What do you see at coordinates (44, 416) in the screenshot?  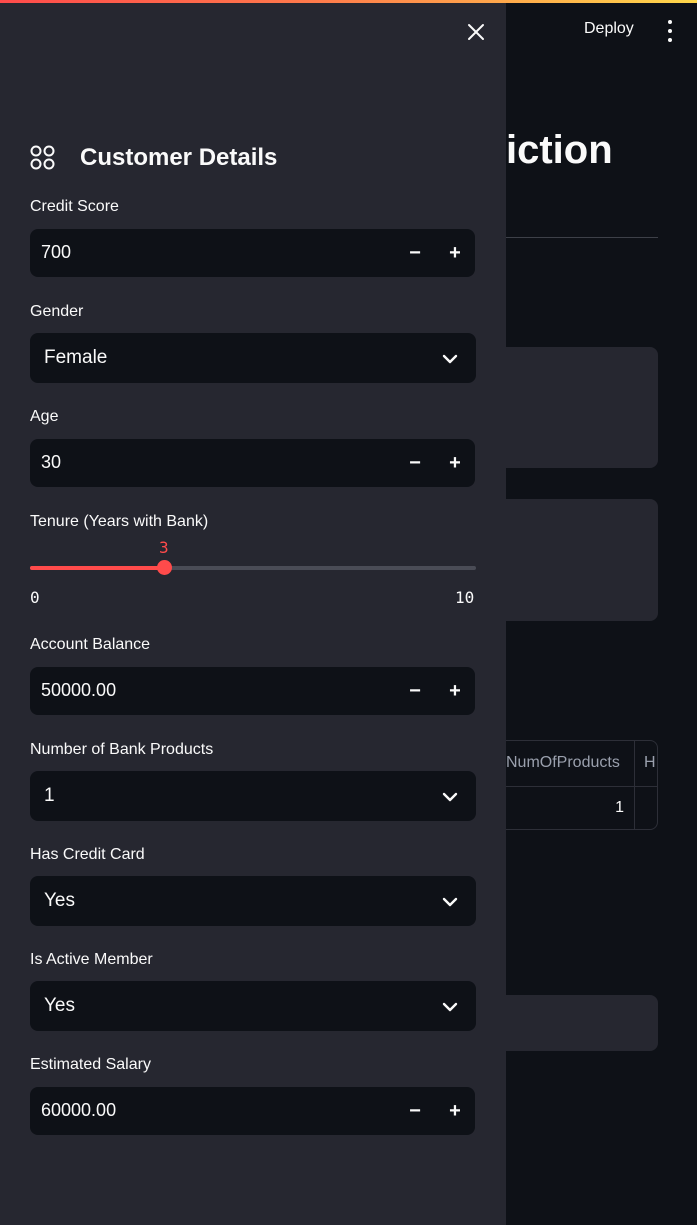 I see `age-label: Age` at bounding box center [44, 416].